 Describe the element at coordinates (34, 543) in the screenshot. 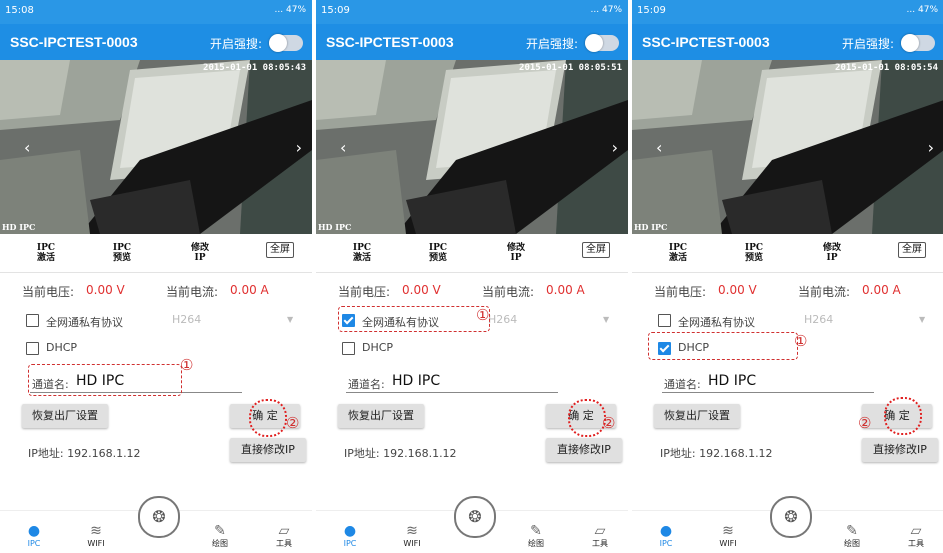

I see `tab-label: IPC` at that location.